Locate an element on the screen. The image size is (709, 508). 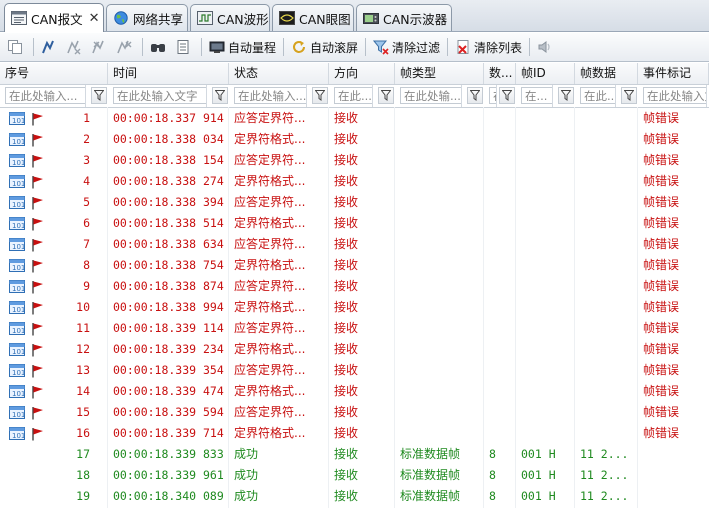
tab-can-oscilloscope: CAN示波器 is located at coordinates (404, 17).